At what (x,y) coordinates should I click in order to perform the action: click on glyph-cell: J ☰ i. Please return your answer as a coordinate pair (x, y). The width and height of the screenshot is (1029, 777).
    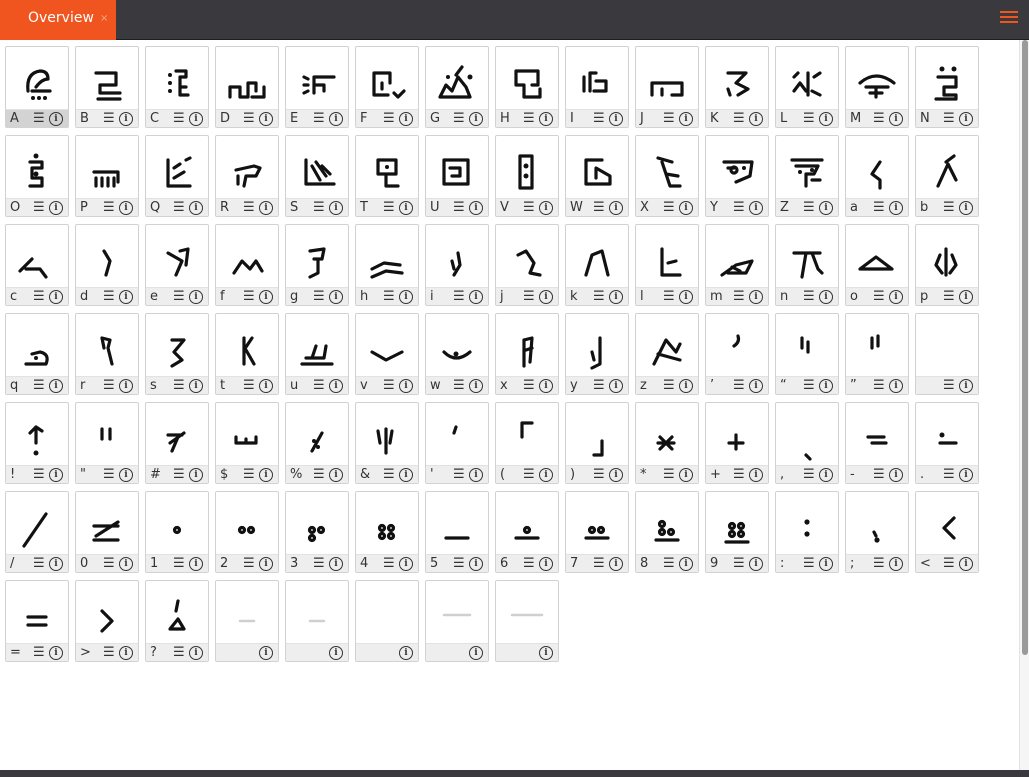
    Looking at the image, I should click on (667, 87).